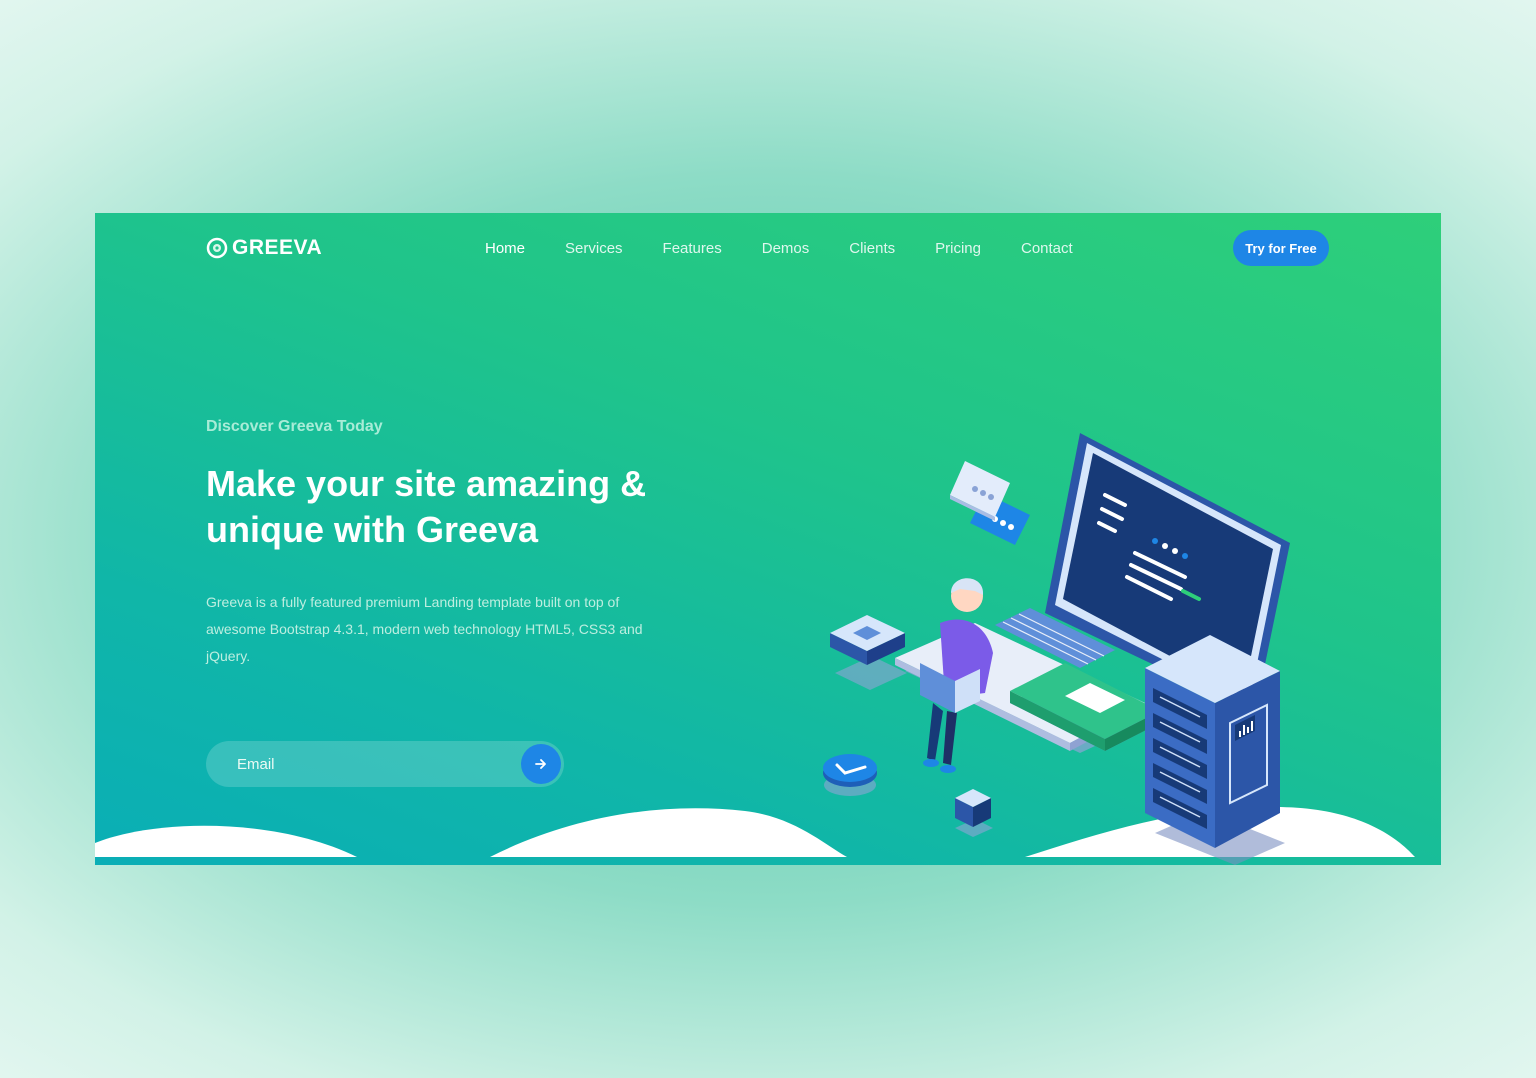  I want to click on email-signup-form, so click(385, 764).